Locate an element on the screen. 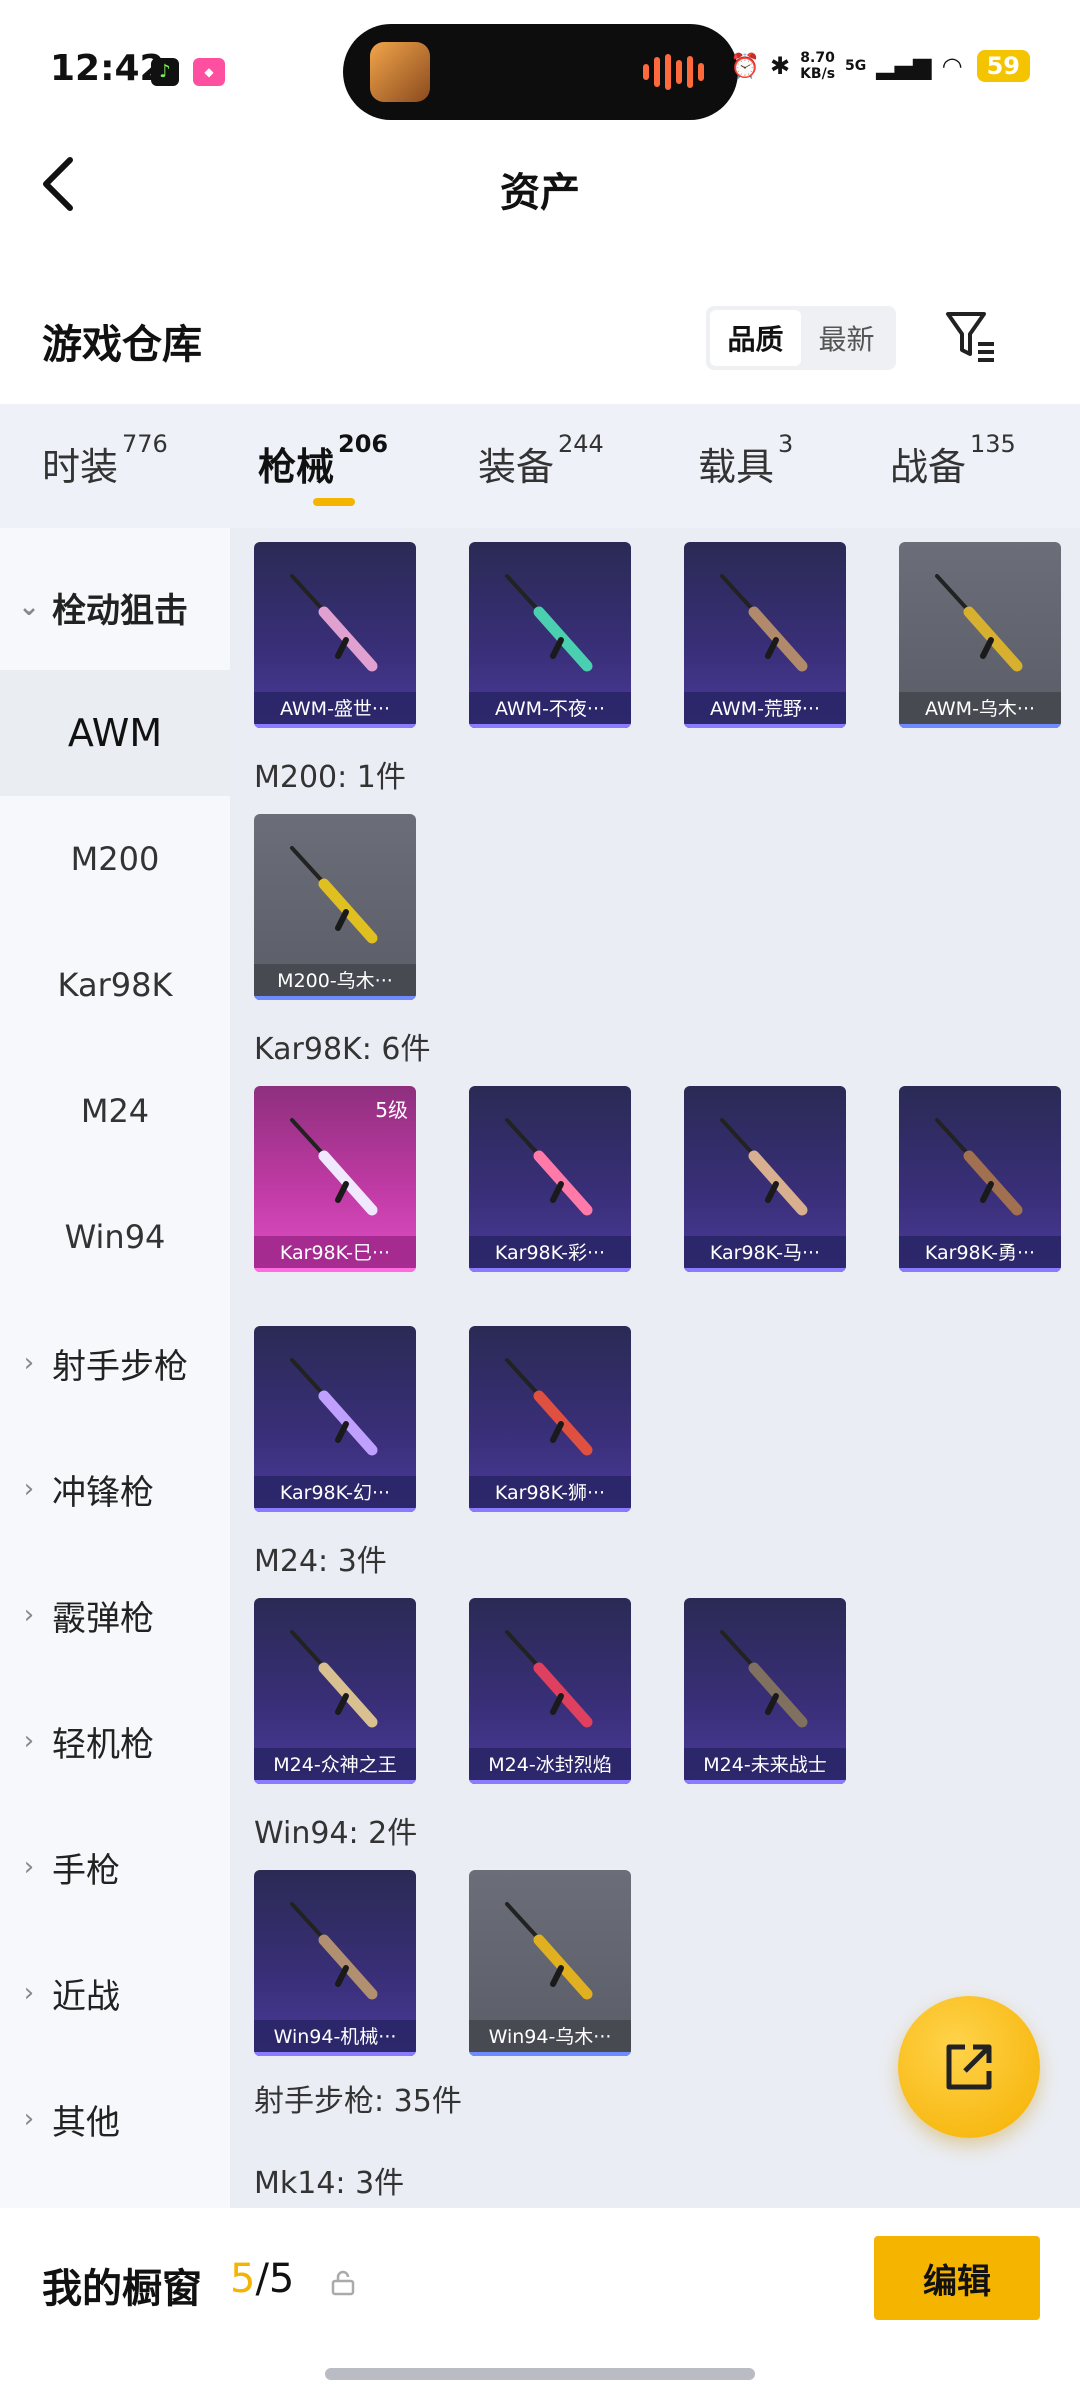 This screenshot has height=2400, width=1080. media-thumbnail is located at coordinates (400, 72).